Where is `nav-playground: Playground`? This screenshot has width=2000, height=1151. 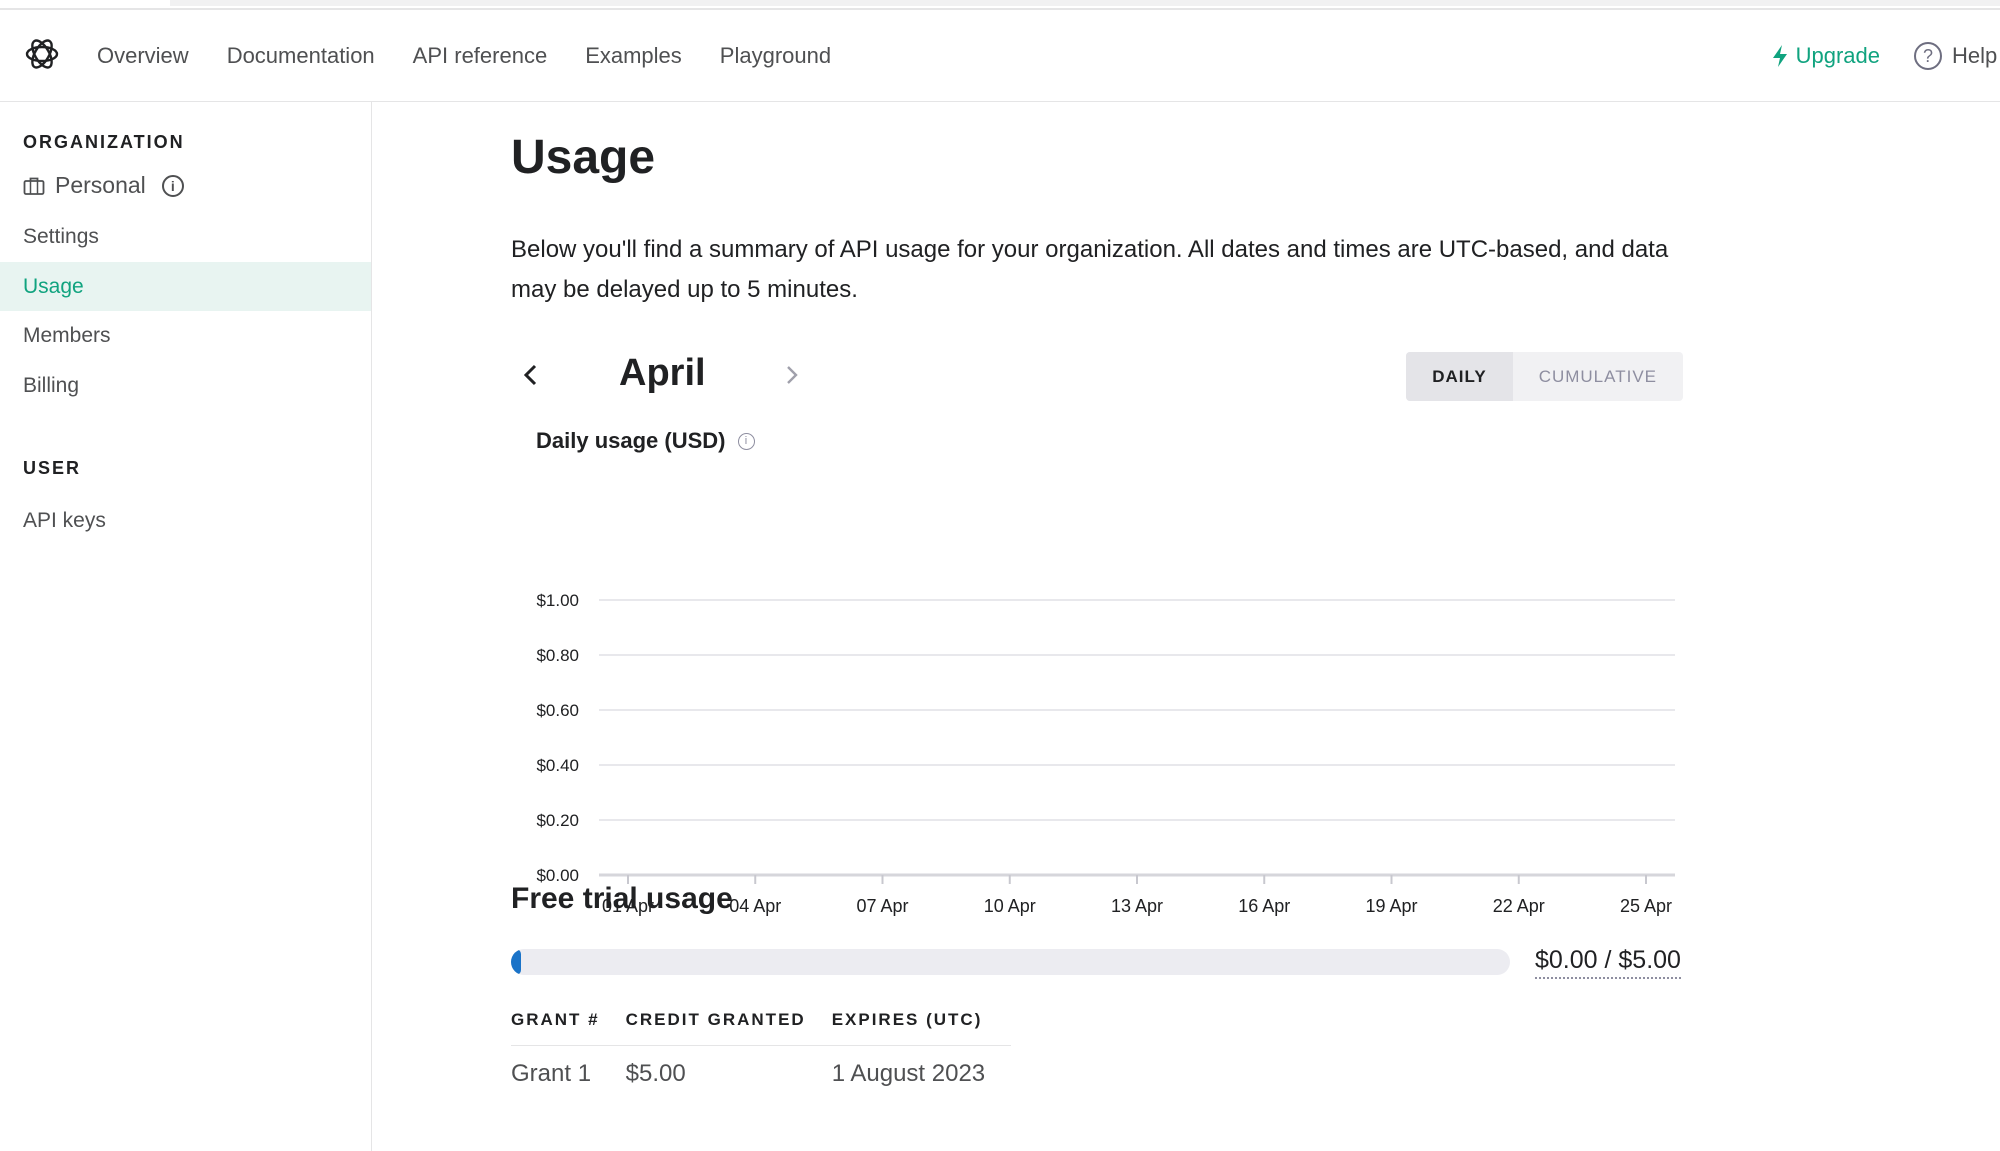 nav-playground: Playground is located at coordinates (775, 56).